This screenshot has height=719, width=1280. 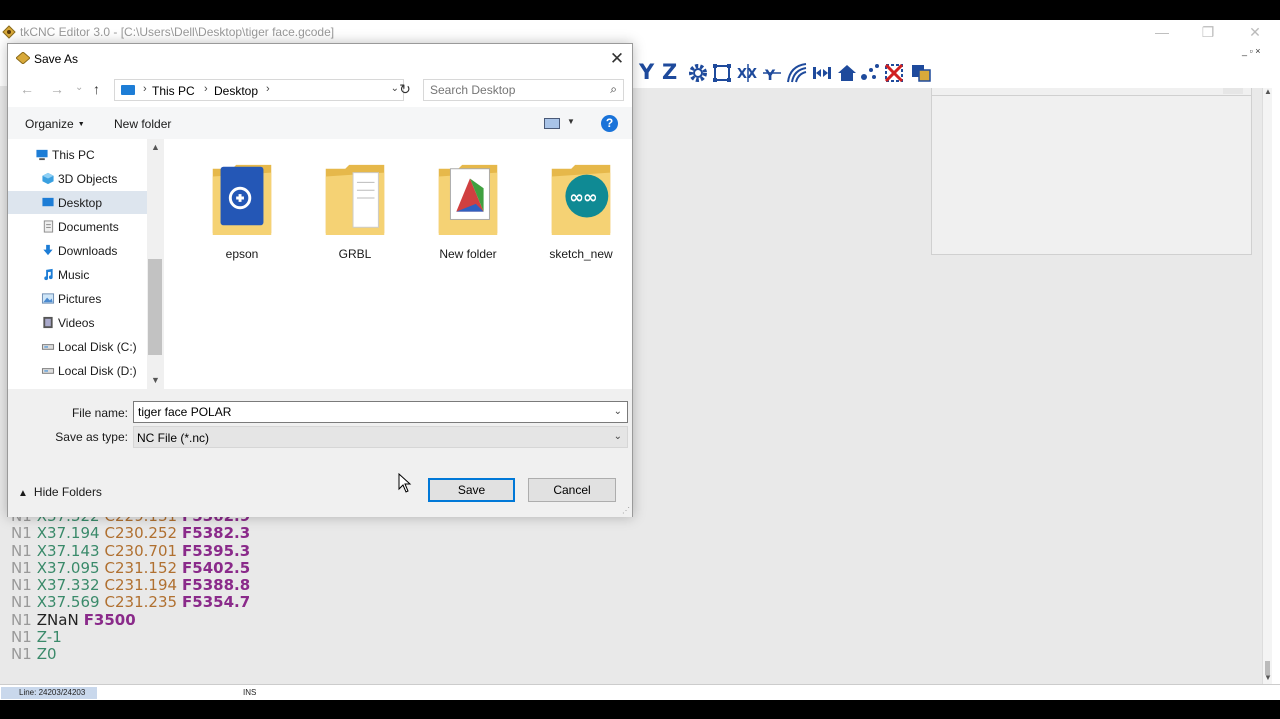 What do you see at coordinates (567, 210) in the screenshot?
I see `file-tile: ∞ ∞ sketch_new` at bounding box center [567, 210].